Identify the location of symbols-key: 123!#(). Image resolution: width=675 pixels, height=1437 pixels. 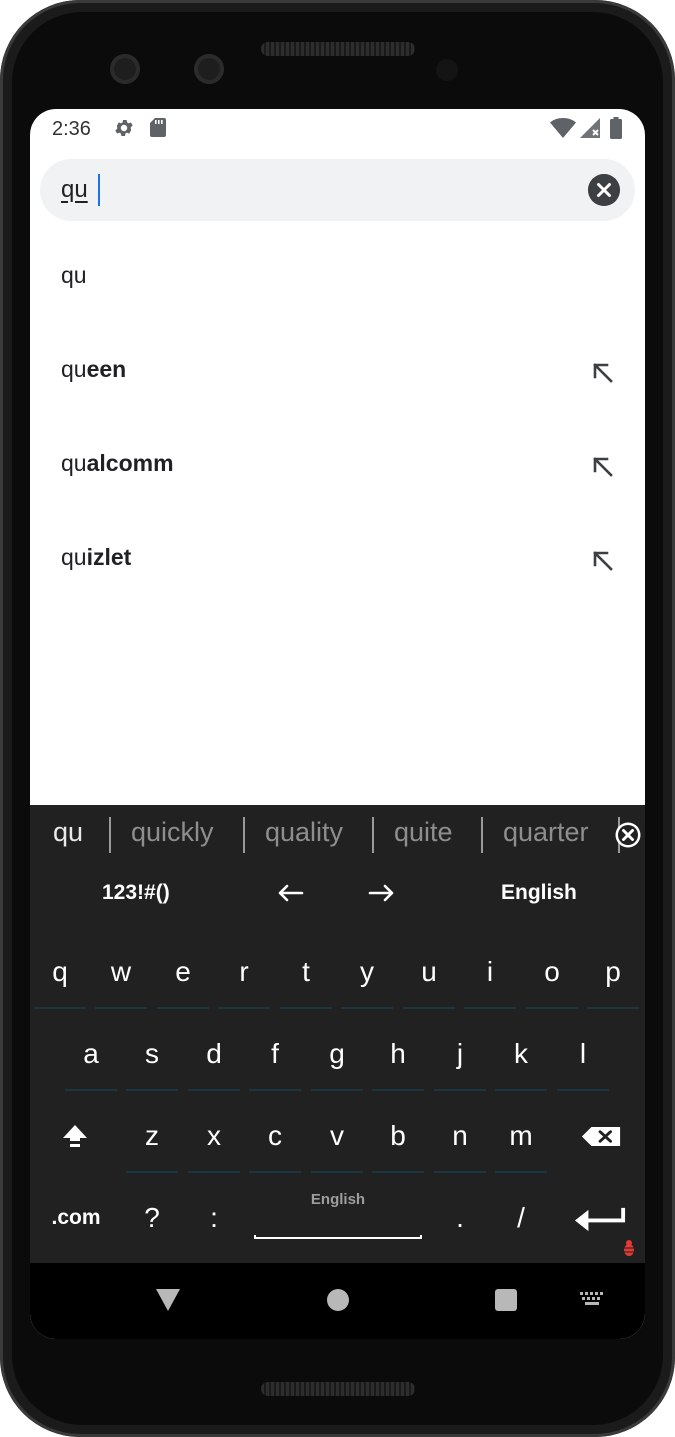
(136, 893).